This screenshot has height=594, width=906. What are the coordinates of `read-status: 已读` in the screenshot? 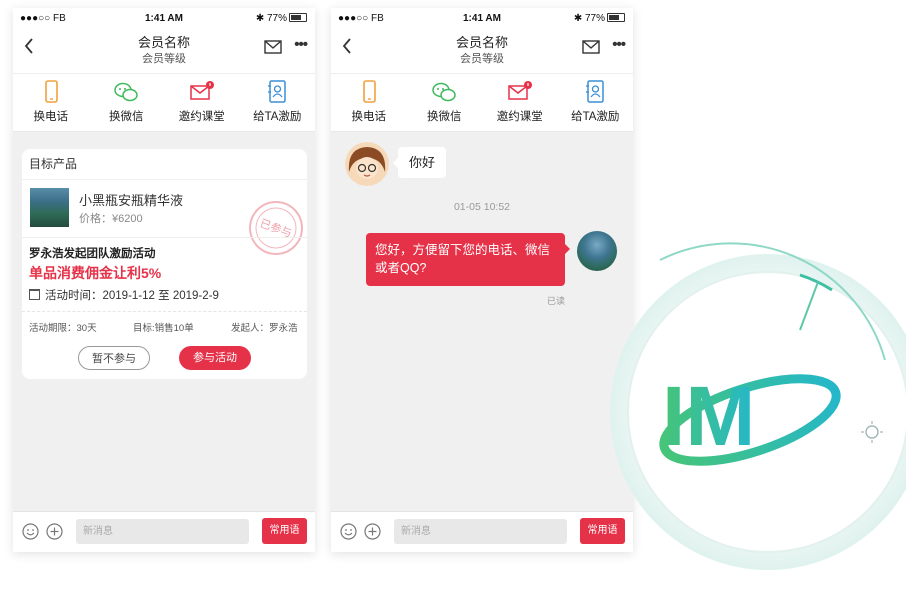 It's located at (555, 301).